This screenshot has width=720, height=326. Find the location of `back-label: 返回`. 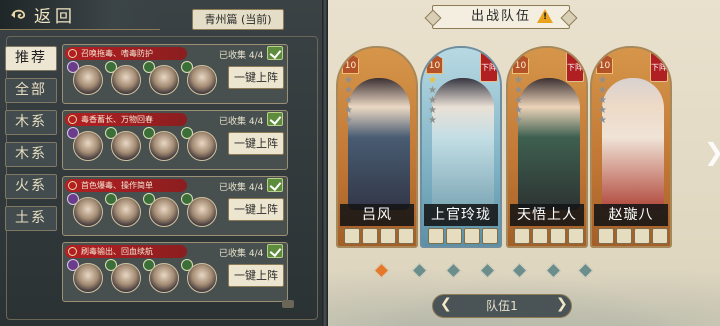

back-label: 返回 is located at coordinates (55, 17).